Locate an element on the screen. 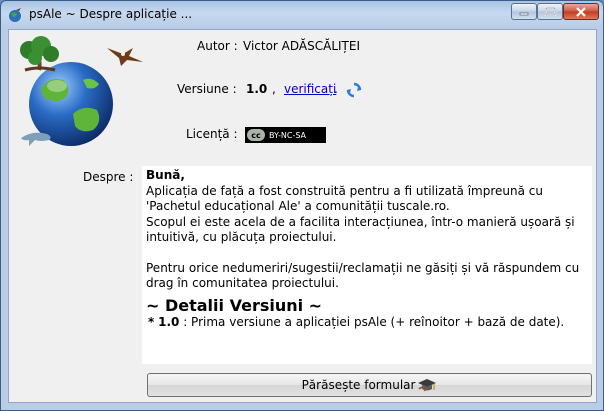 The width and height of the screenshot is (604, 411). version-label: Versiune : is located at coordinates (207, 89).